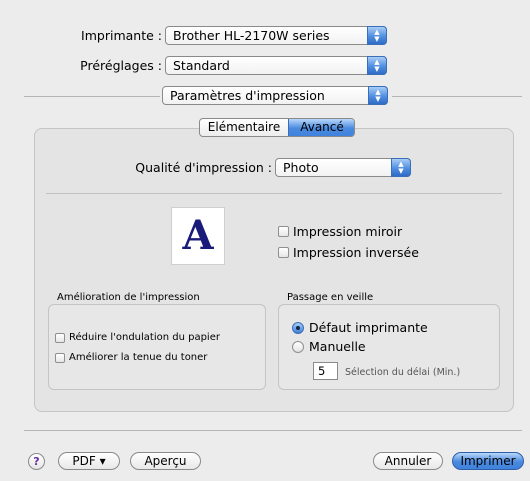 The height and width of the screenshot is (481, 530). I want to click on mirror-option: Impression miroir, so click(378, 232).